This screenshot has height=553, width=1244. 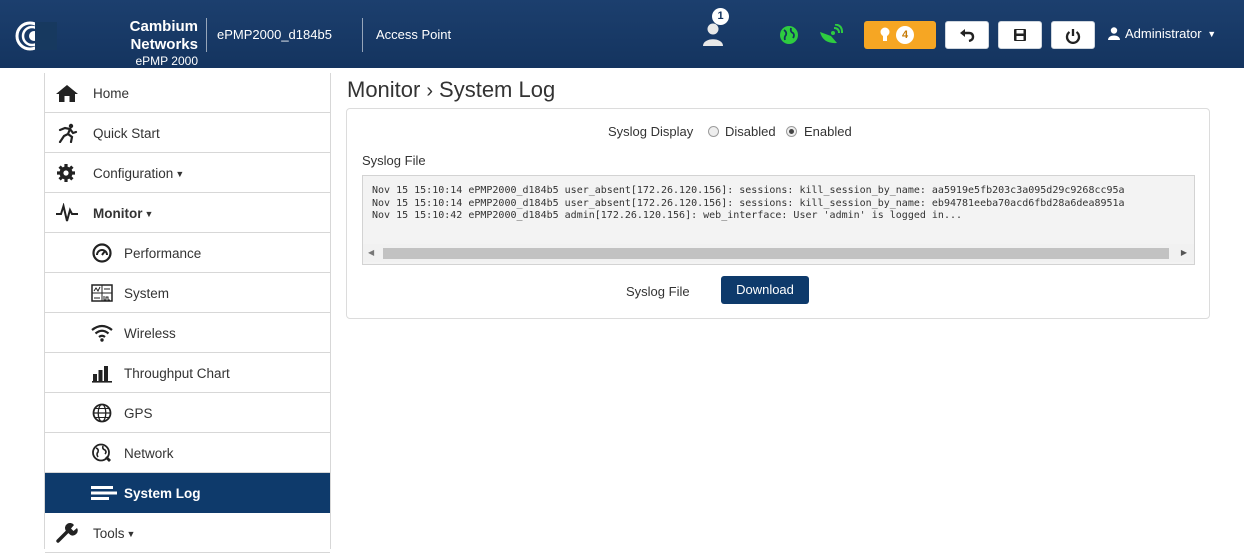 I want to click on cambium-logo-icon, so click(x=36, y=36).